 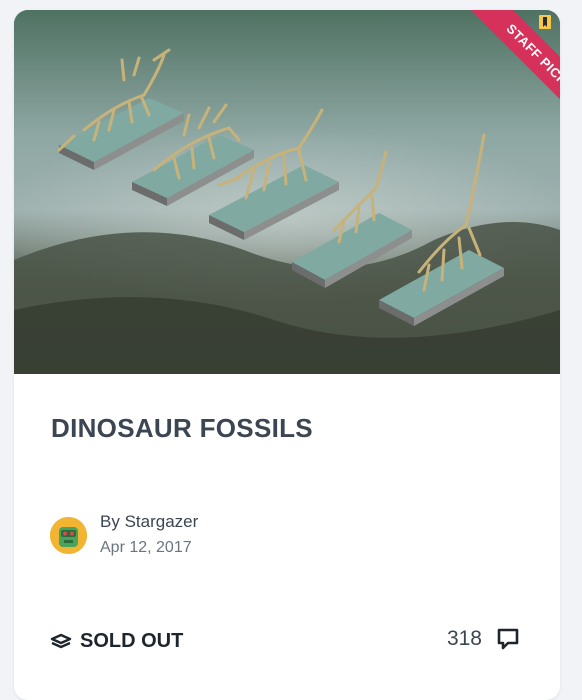 What do you see at coordinates (508, 639) in the screenshot?
I see `speech-bubble-icon` at bounding box center [508, 639].